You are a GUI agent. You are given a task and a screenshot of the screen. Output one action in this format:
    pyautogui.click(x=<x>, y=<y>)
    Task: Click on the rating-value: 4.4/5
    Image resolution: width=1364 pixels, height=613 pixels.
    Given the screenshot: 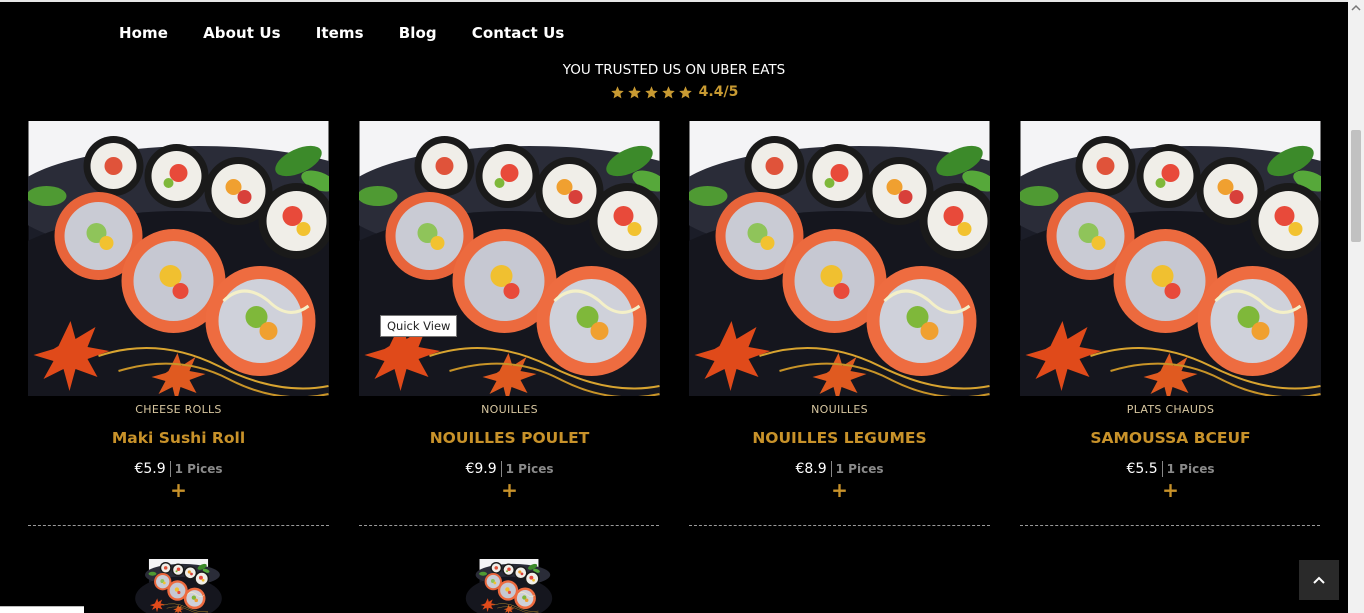 What is the action you would take?
    pyautogui.click(x=718, y=92)
    